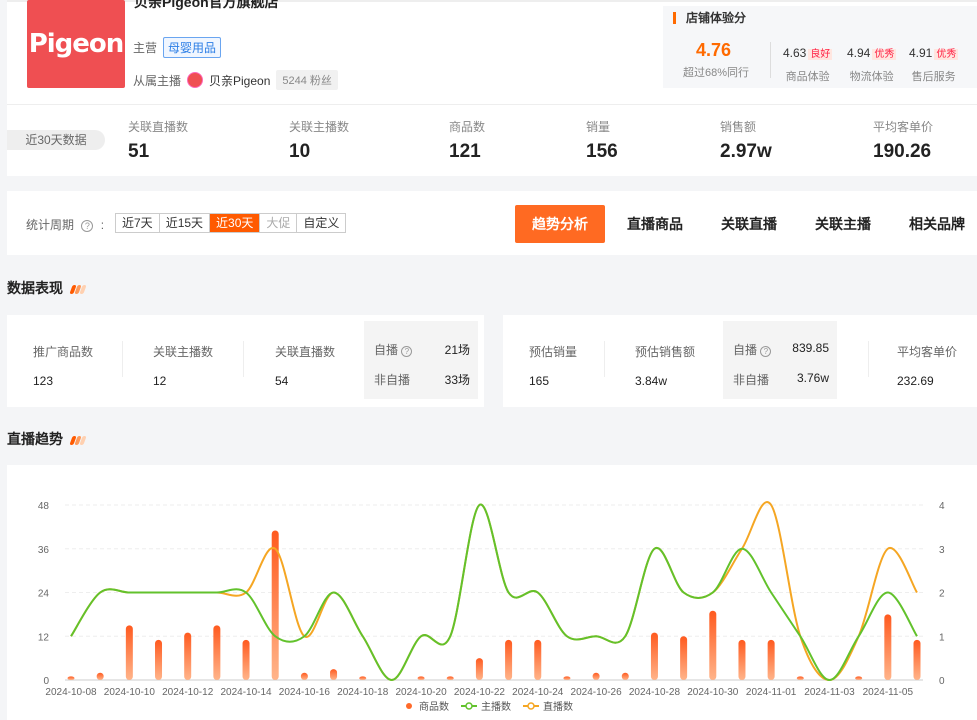 The width and height of the screenshot is (977, 720). What do you see at coordinates (421, 360) in the screenshot?
I see `live-split-panel: 自播 ? 21场 非自播 33场` at bounding box center [421, 360].